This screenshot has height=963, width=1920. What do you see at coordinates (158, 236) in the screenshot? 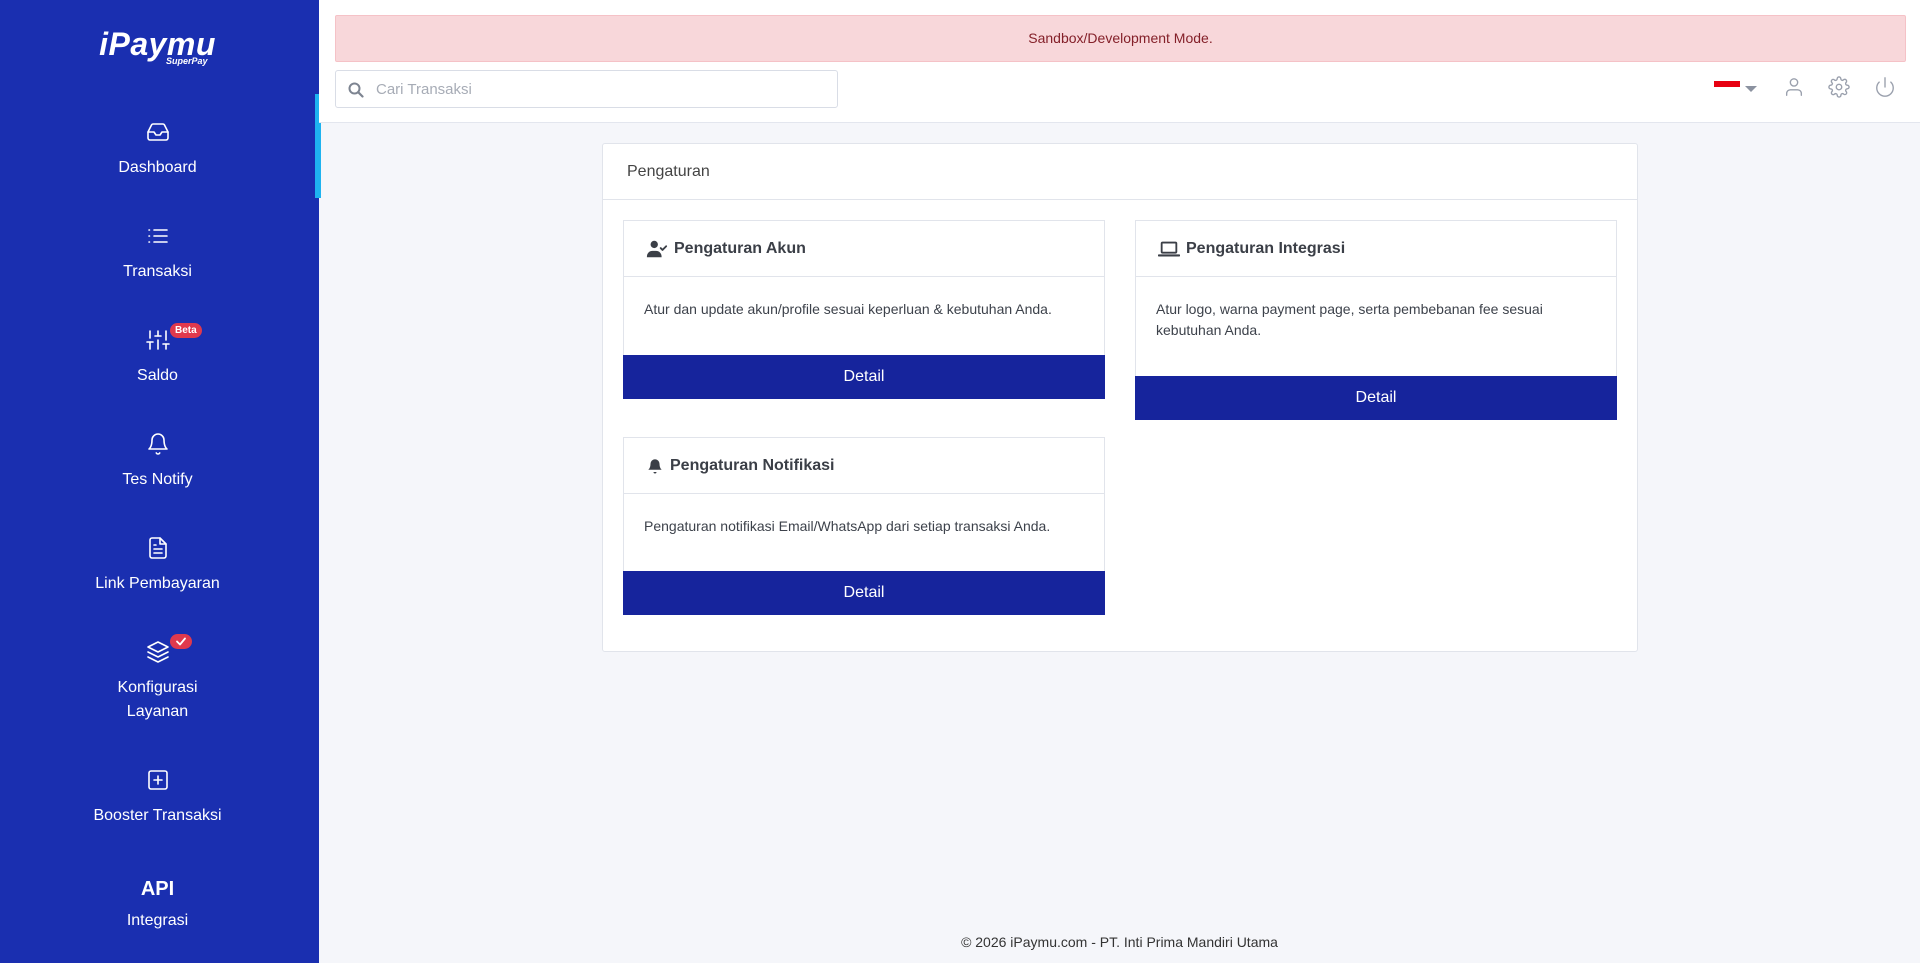
I see `list-icon` at bounding box center [158, 236].